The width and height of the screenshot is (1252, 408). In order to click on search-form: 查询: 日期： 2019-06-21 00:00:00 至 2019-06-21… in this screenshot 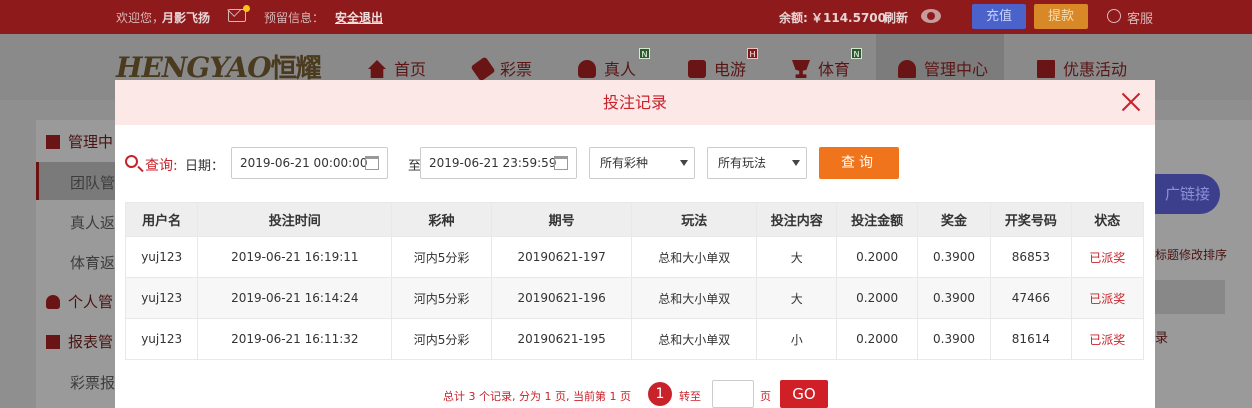, I will do `click(635, 163)`.